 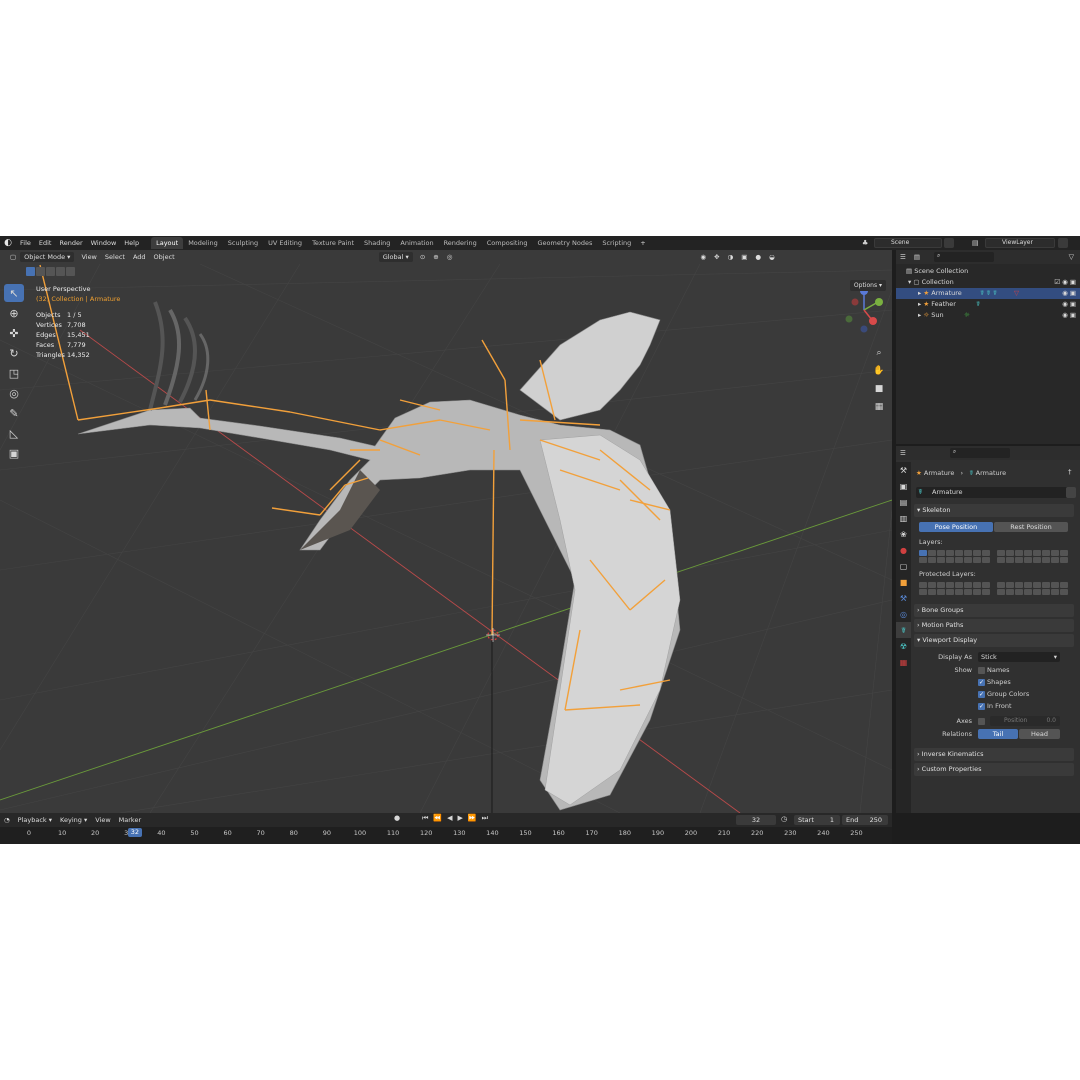 I want to click on xray-icon: ▣, so click(x=744, y=257).